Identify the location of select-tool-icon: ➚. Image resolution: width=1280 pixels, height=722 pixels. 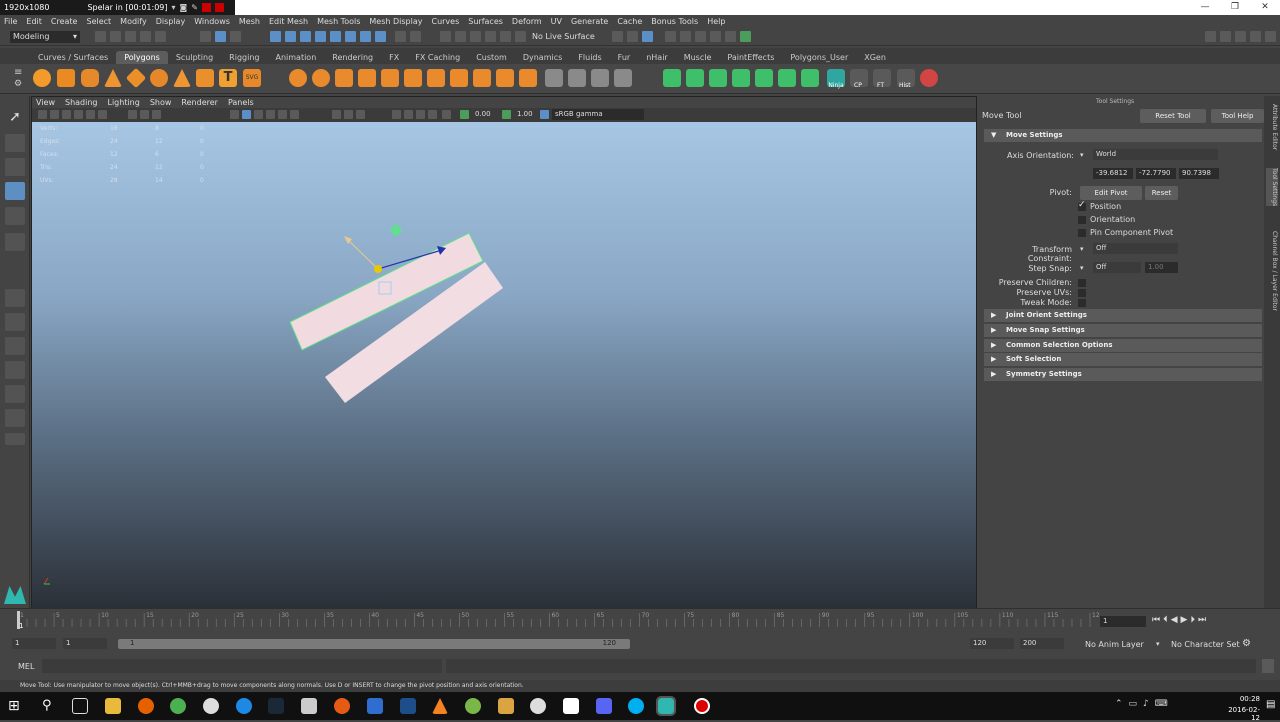
(15, 117).